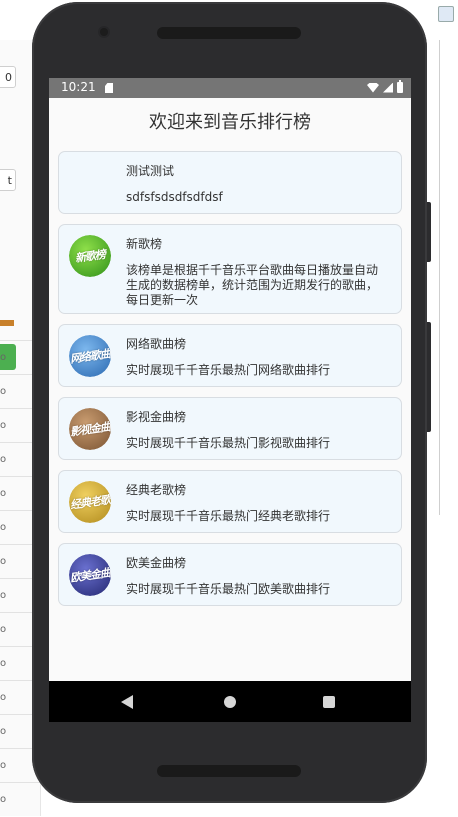  I want to click on sd-card-icon, so click(109, 88).